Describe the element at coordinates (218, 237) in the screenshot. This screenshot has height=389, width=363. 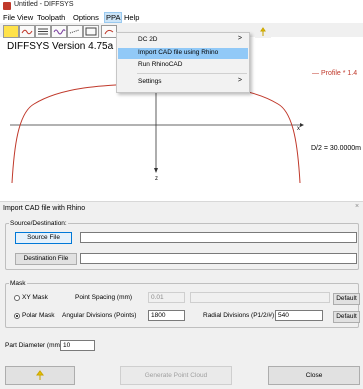
I see `source-file-field` at that location.